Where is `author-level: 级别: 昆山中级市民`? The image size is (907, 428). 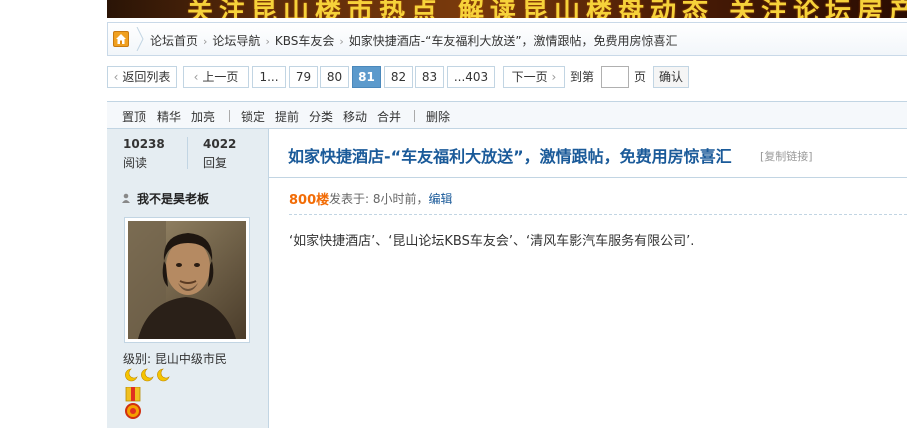 author-level: 级别: 昆山中级市民 is located at coordinates (175, 359).